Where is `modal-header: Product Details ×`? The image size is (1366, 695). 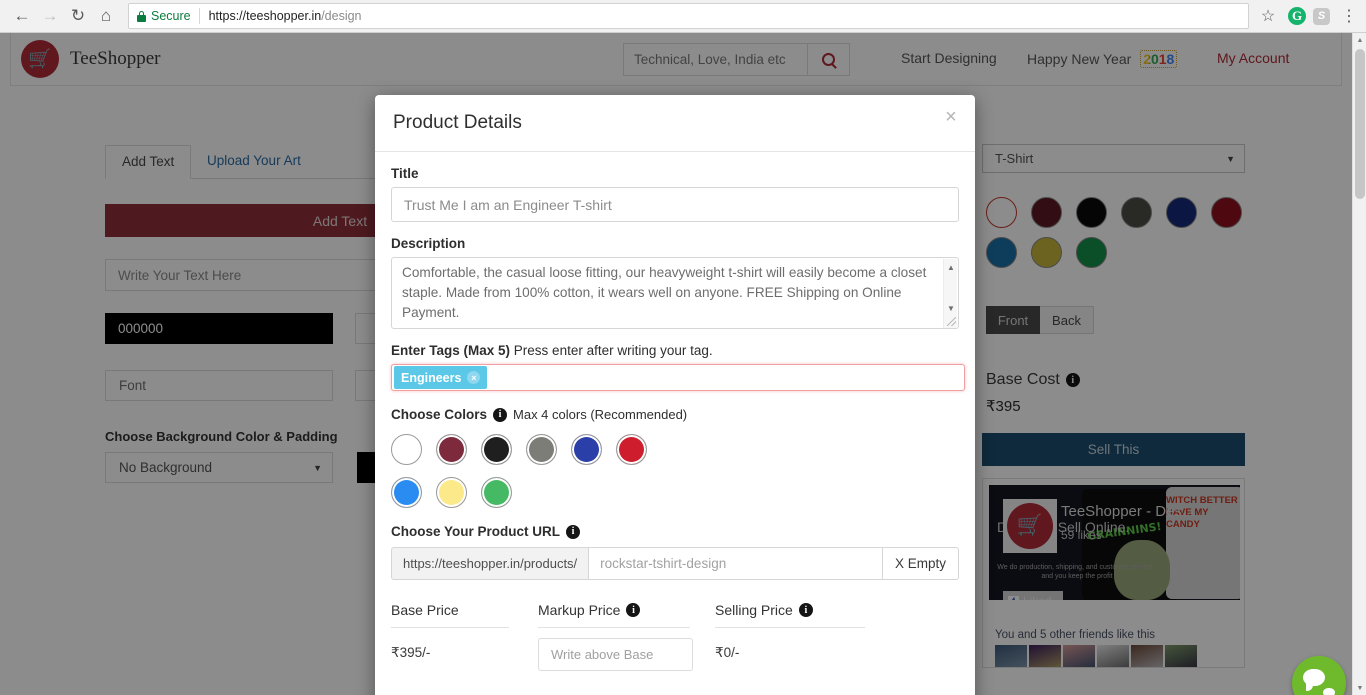 modal-header: Product Details × is located at coordinates (675, 123).